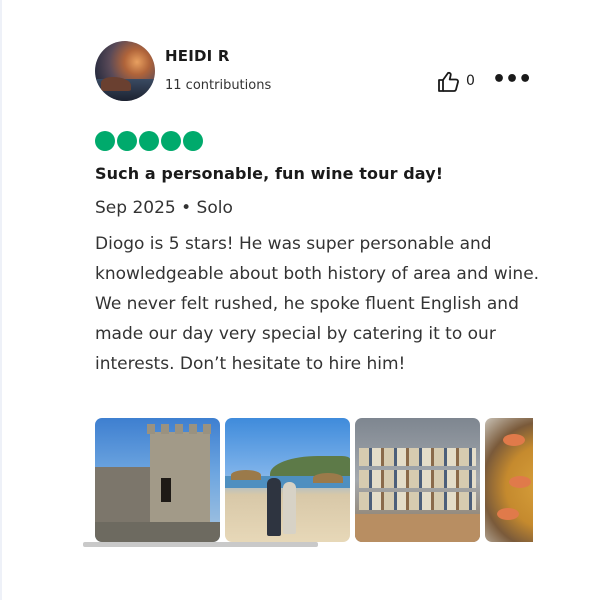 This screenshot has height=600, width=600. Describe the element at coordinates (470, 81) in the screenshot. I see `like-count: 0` at that location.